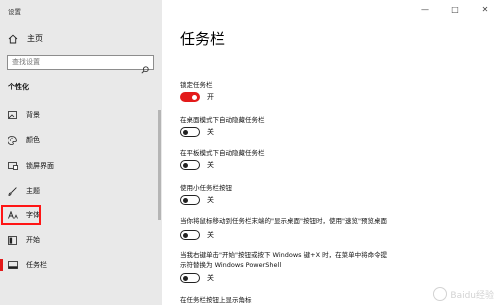 The width and height of the screenshot is (500, 305). Describe the element at coordinates (21, 215) in the screenshot. I see `fonts-highlight-box` at that location.